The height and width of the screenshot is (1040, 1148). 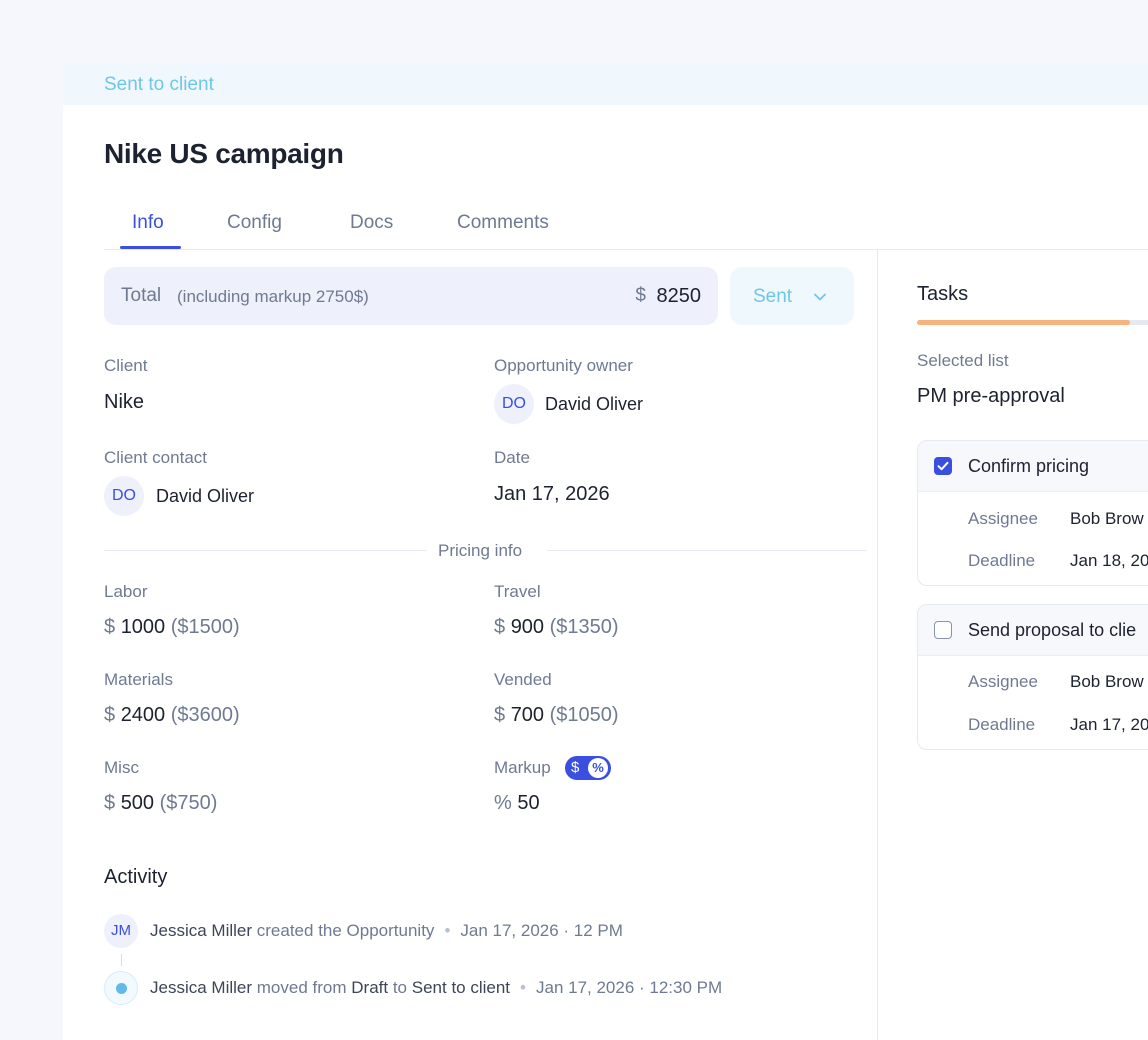 I want to click on client-label: Client, so click(x=126, y=365).